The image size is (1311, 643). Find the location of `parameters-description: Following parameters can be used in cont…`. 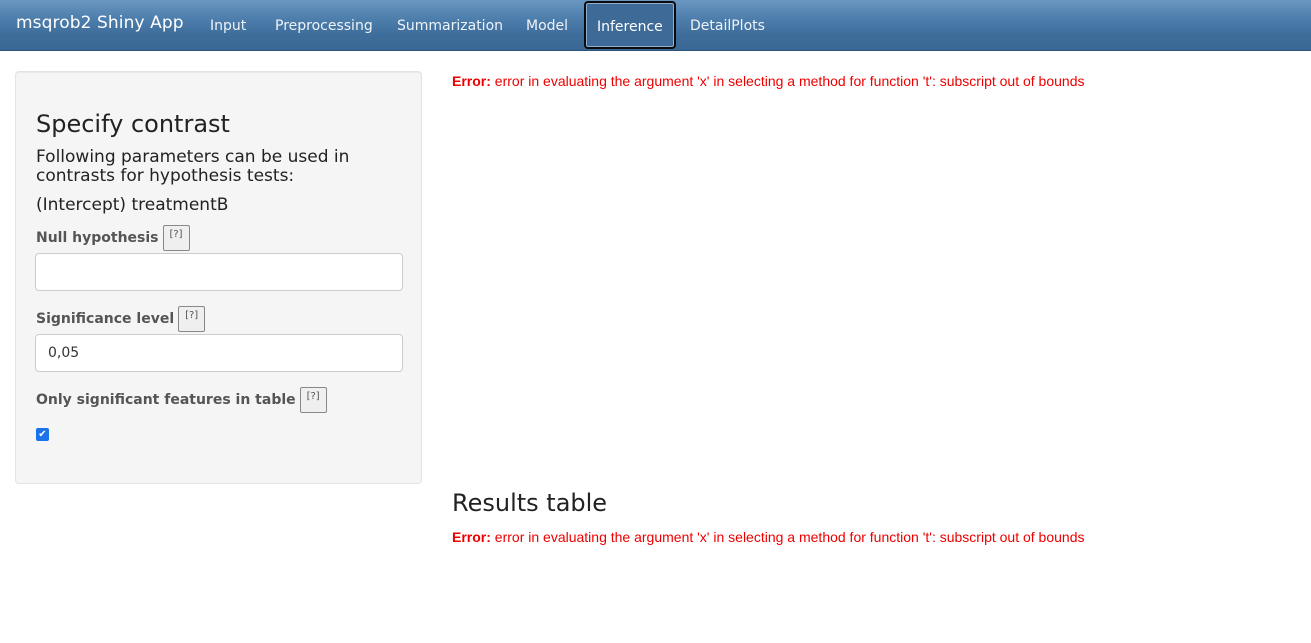

parameters-description: Following parameters can be used in cont… is located at coordinates (193, 166).